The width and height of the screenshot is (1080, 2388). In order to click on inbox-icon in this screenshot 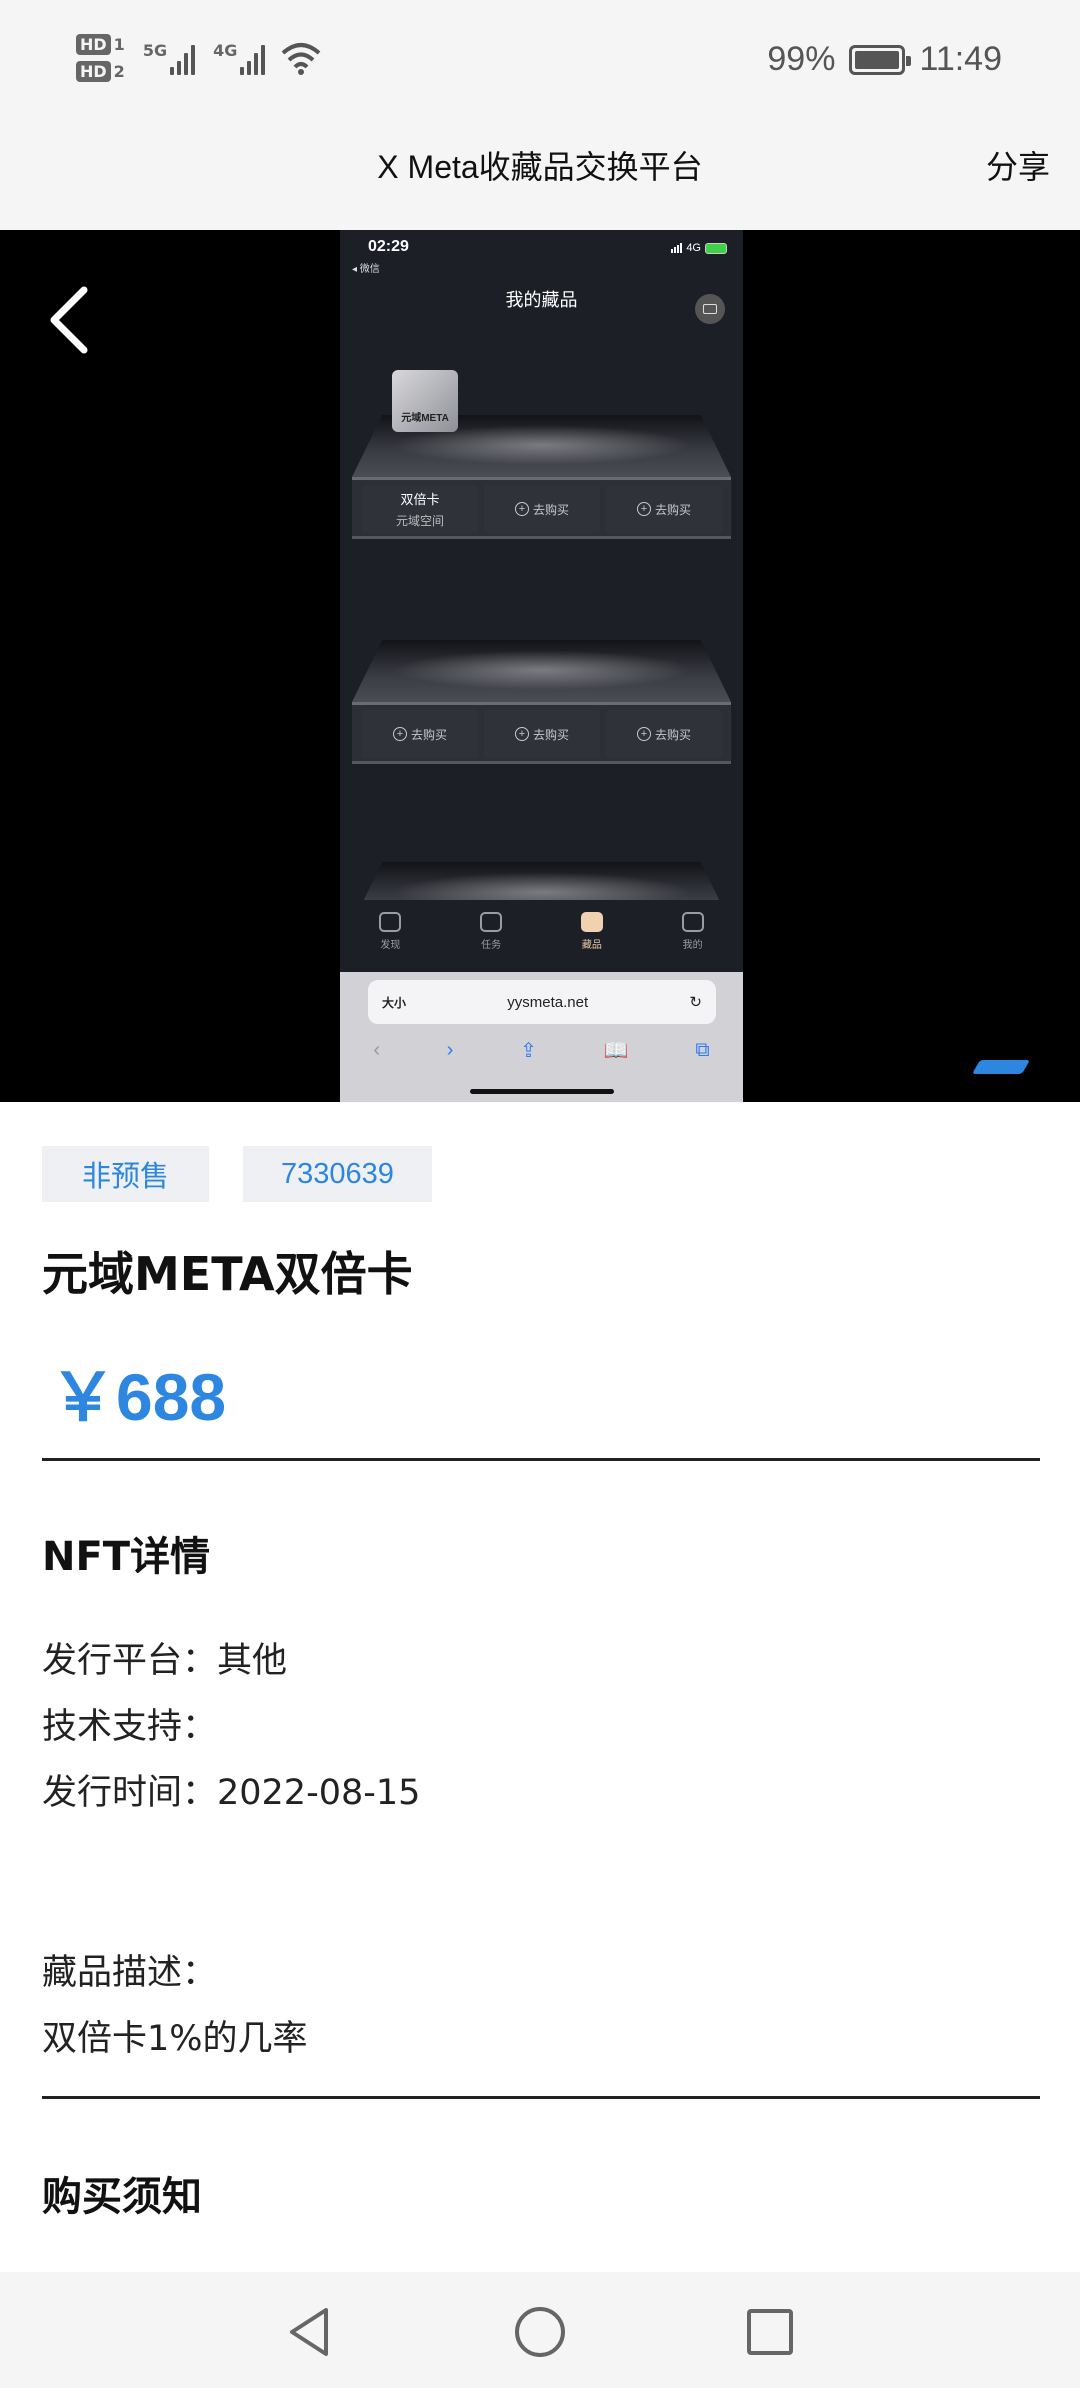, I will do `click(491, 921)`.